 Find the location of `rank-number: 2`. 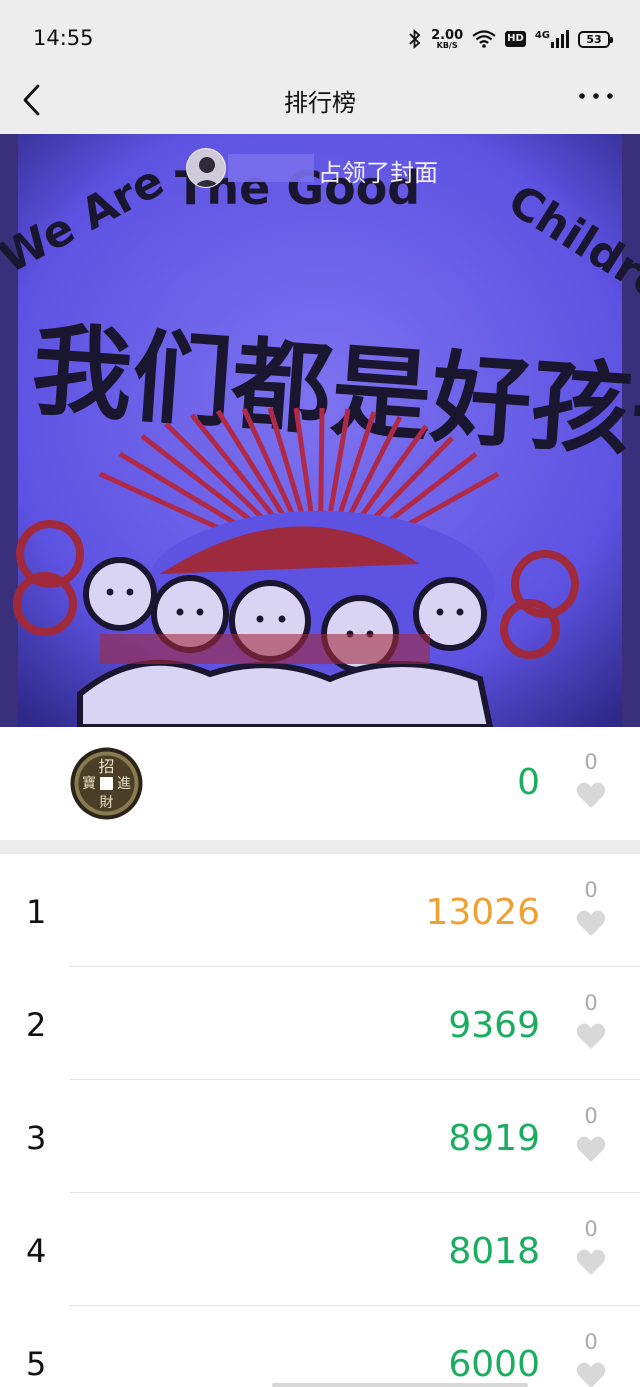

rank-number: 2 is located at coordinates (36, 1025).